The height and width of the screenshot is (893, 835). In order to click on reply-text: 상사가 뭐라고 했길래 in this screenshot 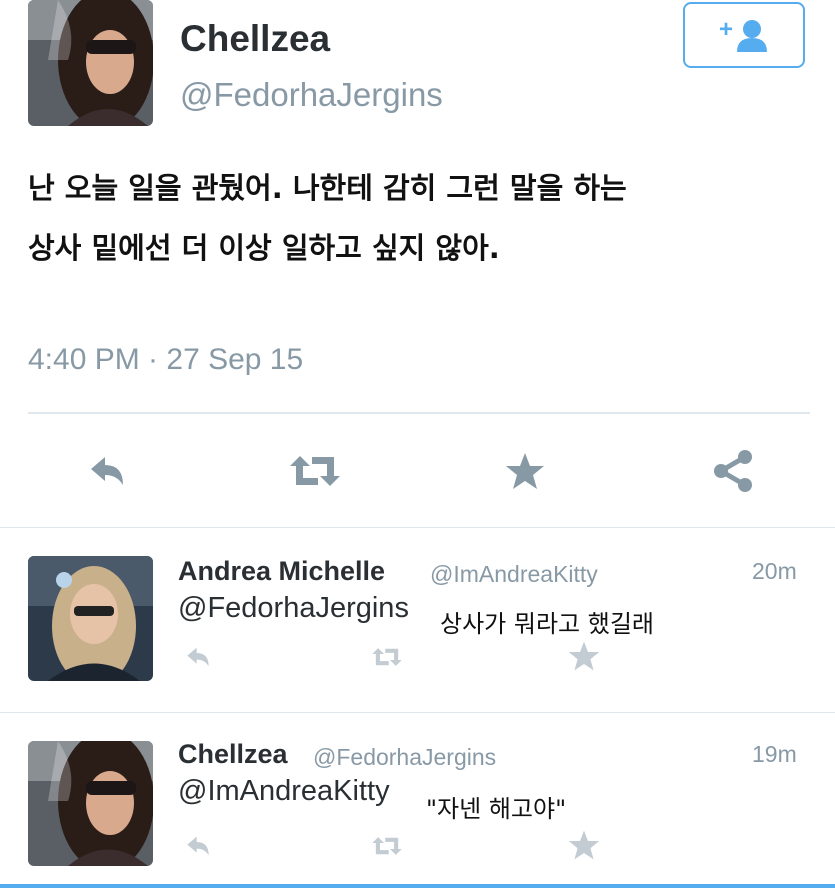, I will do `click(547, 624)`.